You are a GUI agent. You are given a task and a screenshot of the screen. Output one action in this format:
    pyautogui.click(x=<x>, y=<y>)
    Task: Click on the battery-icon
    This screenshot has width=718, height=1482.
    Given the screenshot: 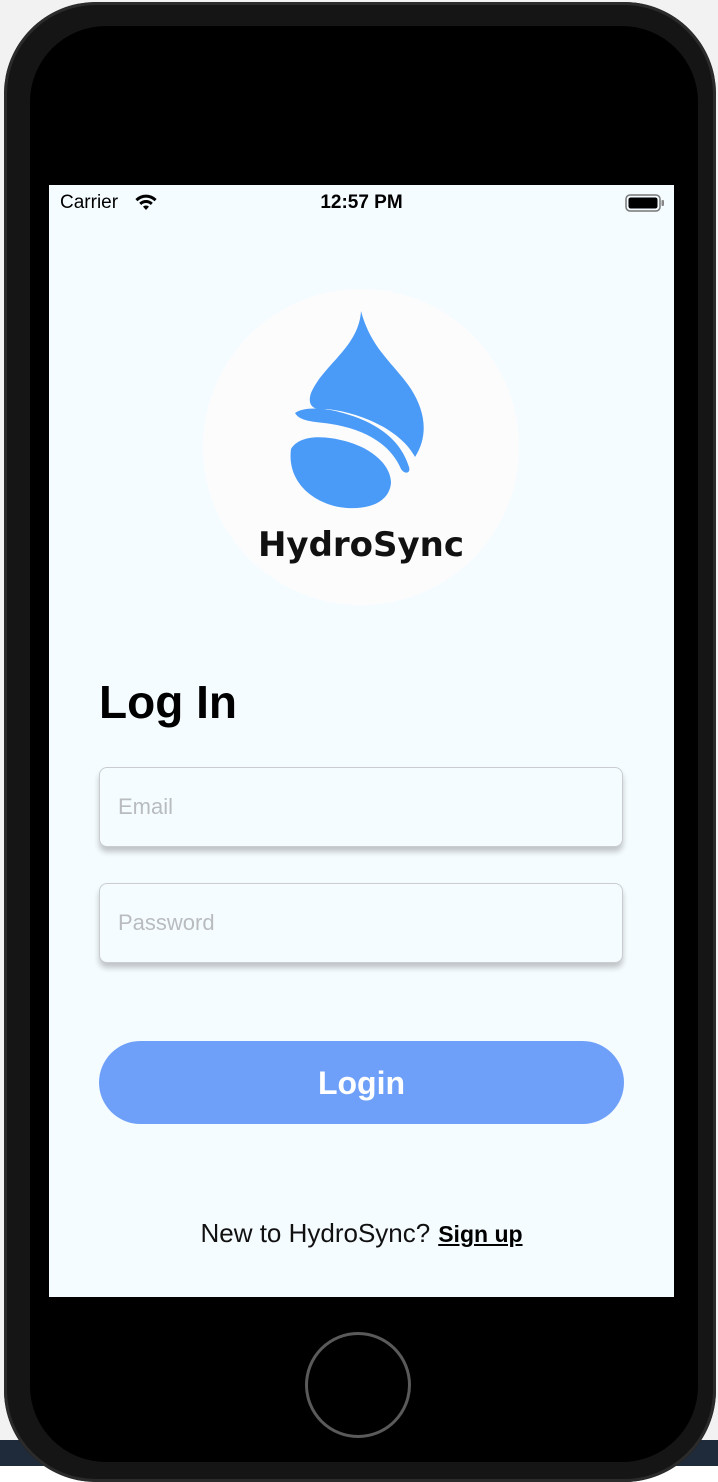 What is the action you would take?
    pyautogui.click(x=644, y=203)
    